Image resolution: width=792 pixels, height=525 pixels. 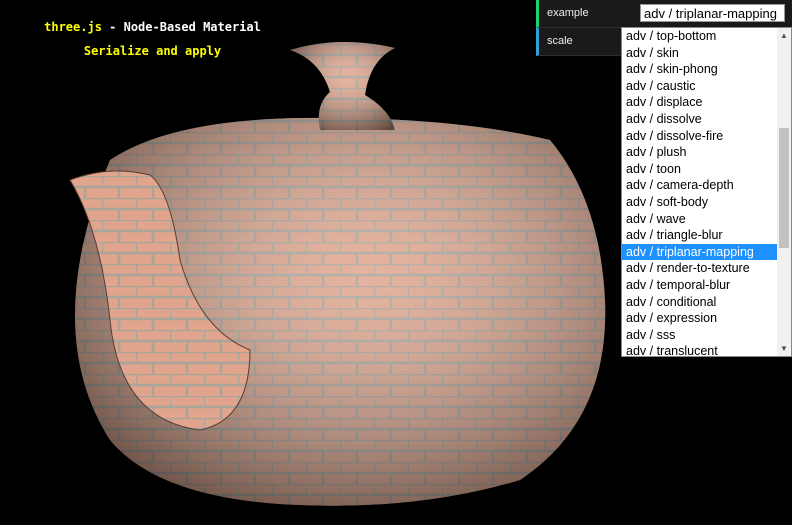 I want to click on dropdown-option: adv / plush, so click(x=701, y=152).